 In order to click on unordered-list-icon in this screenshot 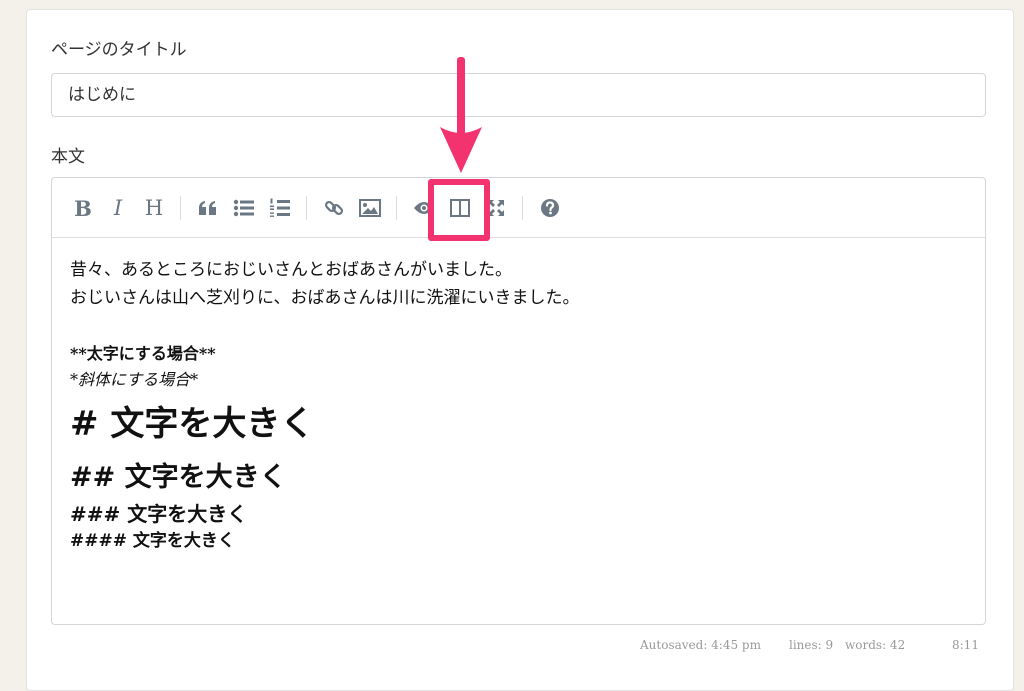, I will do `click(243, 208)`.